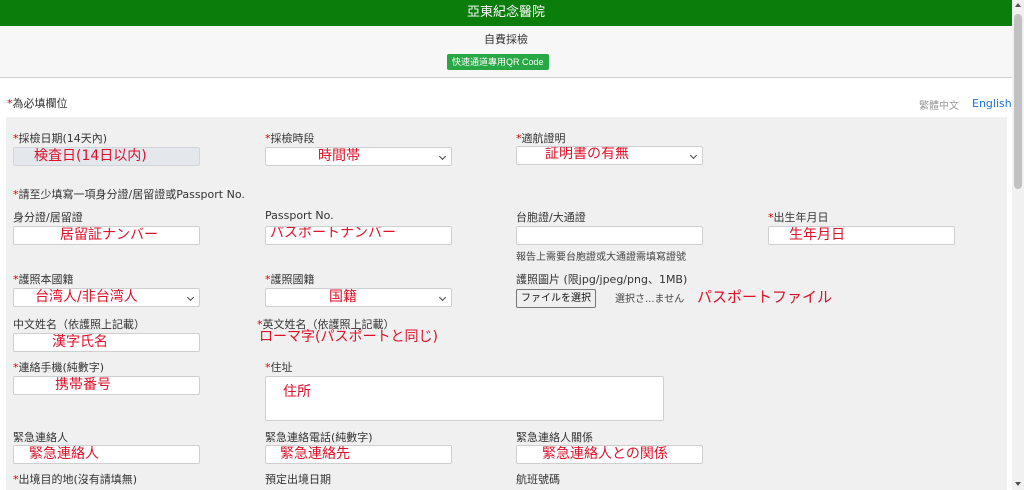 The height and width of the screenshot is (490, 1024). I want to click on period-label-text: 採檢時段, so click(292, 138).